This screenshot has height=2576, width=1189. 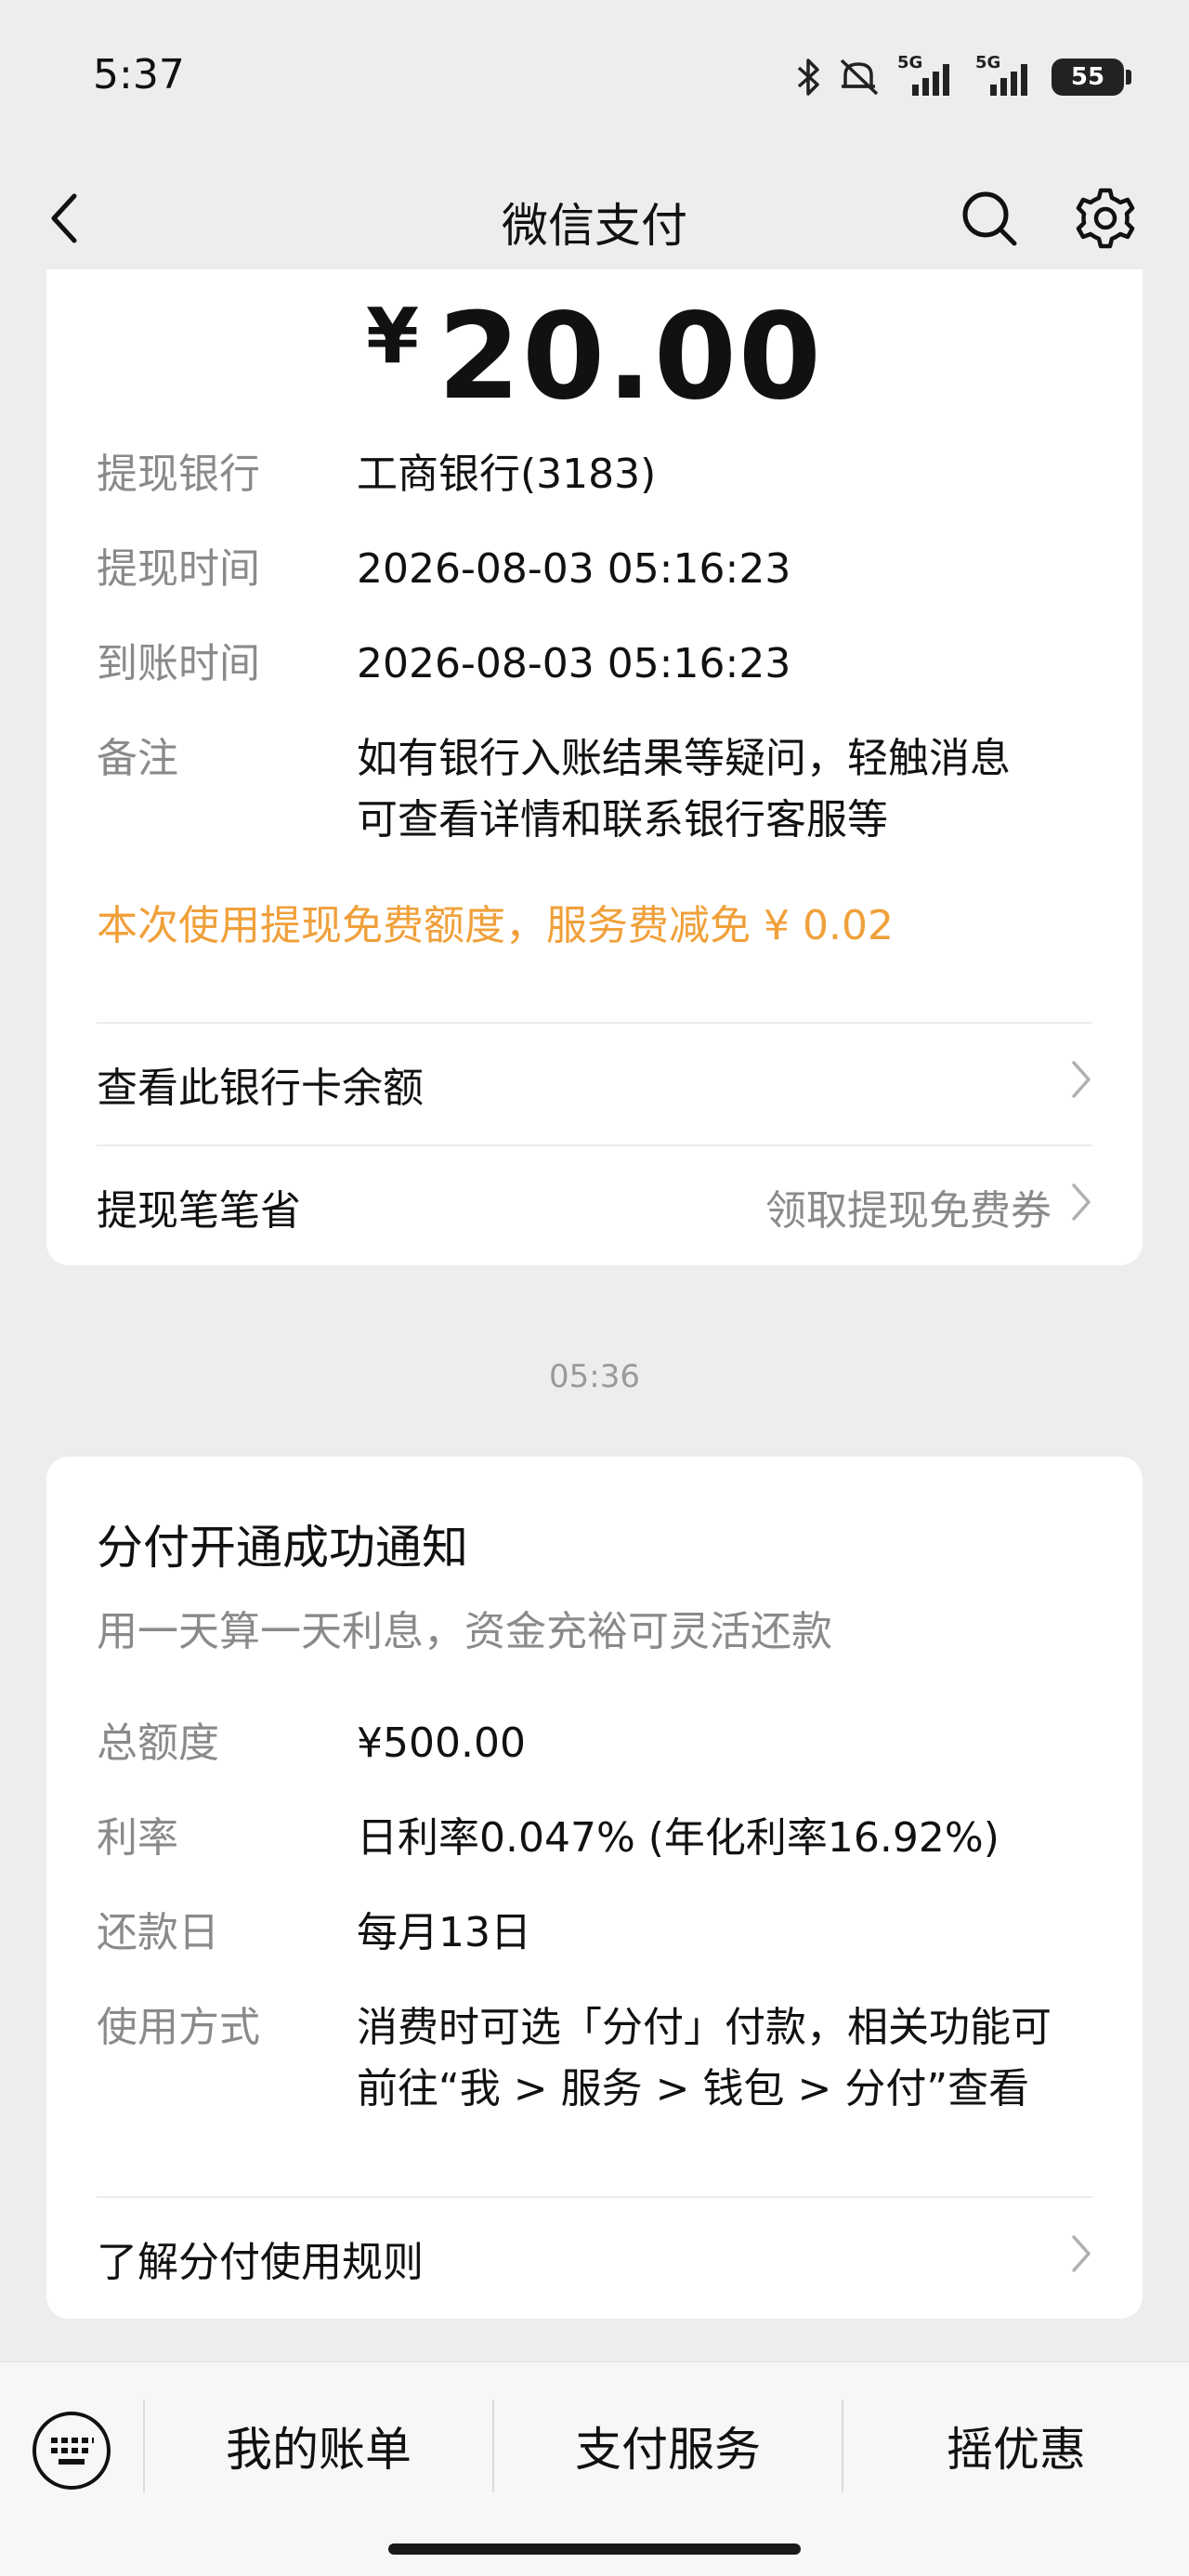 I want to click on status-bar: 5:37 5G 5G 55, so click(x=594, y=76).